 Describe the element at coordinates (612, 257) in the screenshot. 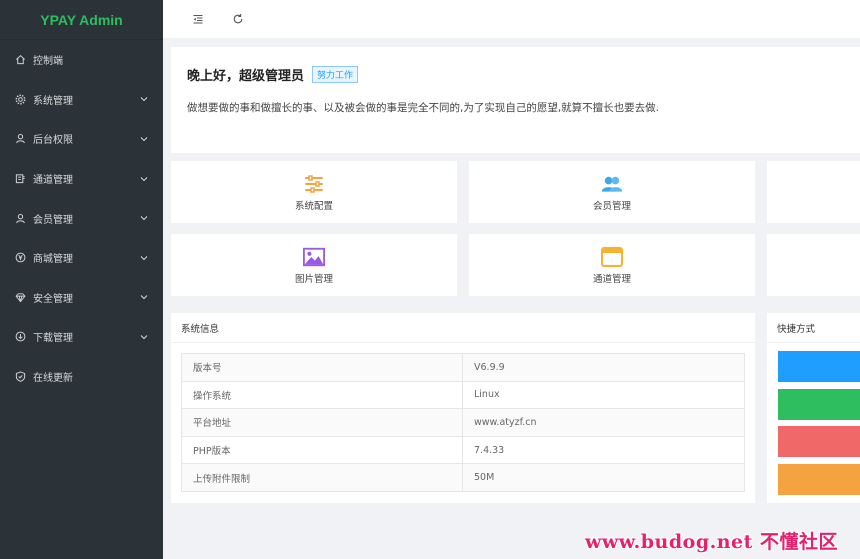

I see `window-icon` at that location.